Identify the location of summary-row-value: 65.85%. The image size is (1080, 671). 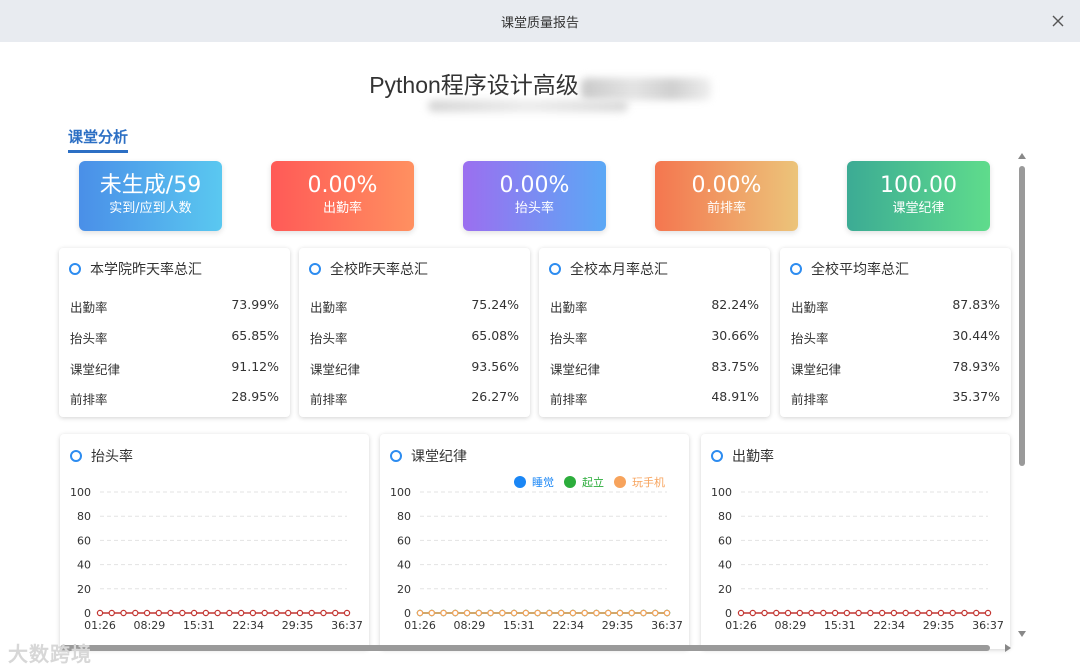
(255, 335).